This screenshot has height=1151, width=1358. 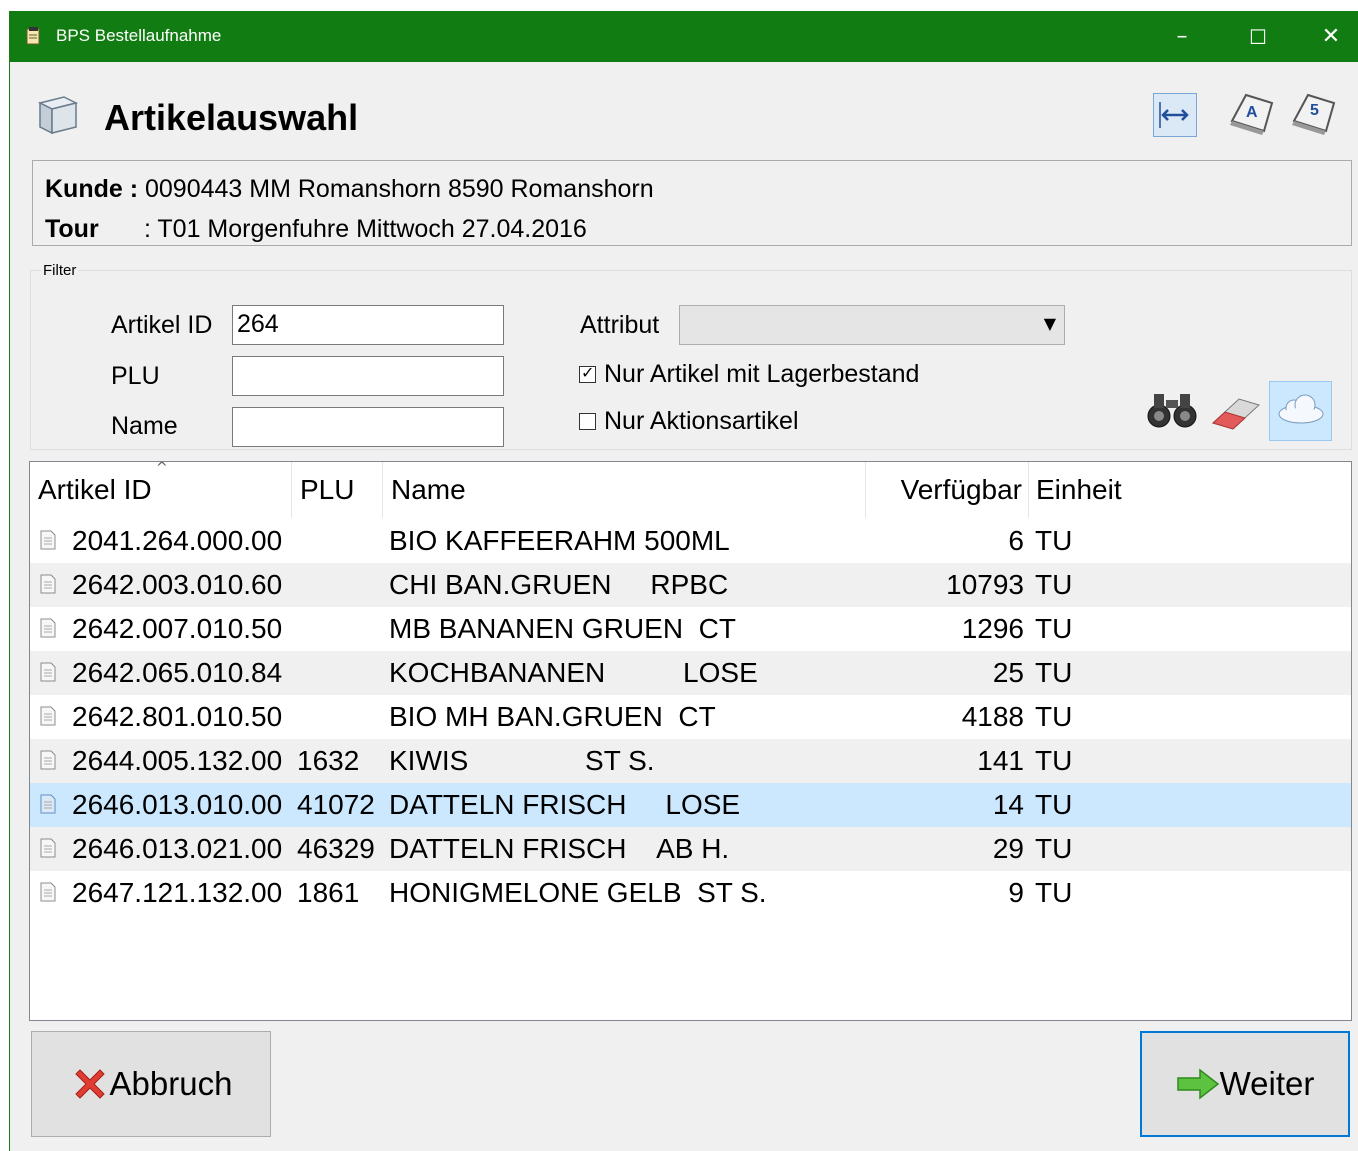 I want to click on cloud-icon, so click(x=1301, y=409).